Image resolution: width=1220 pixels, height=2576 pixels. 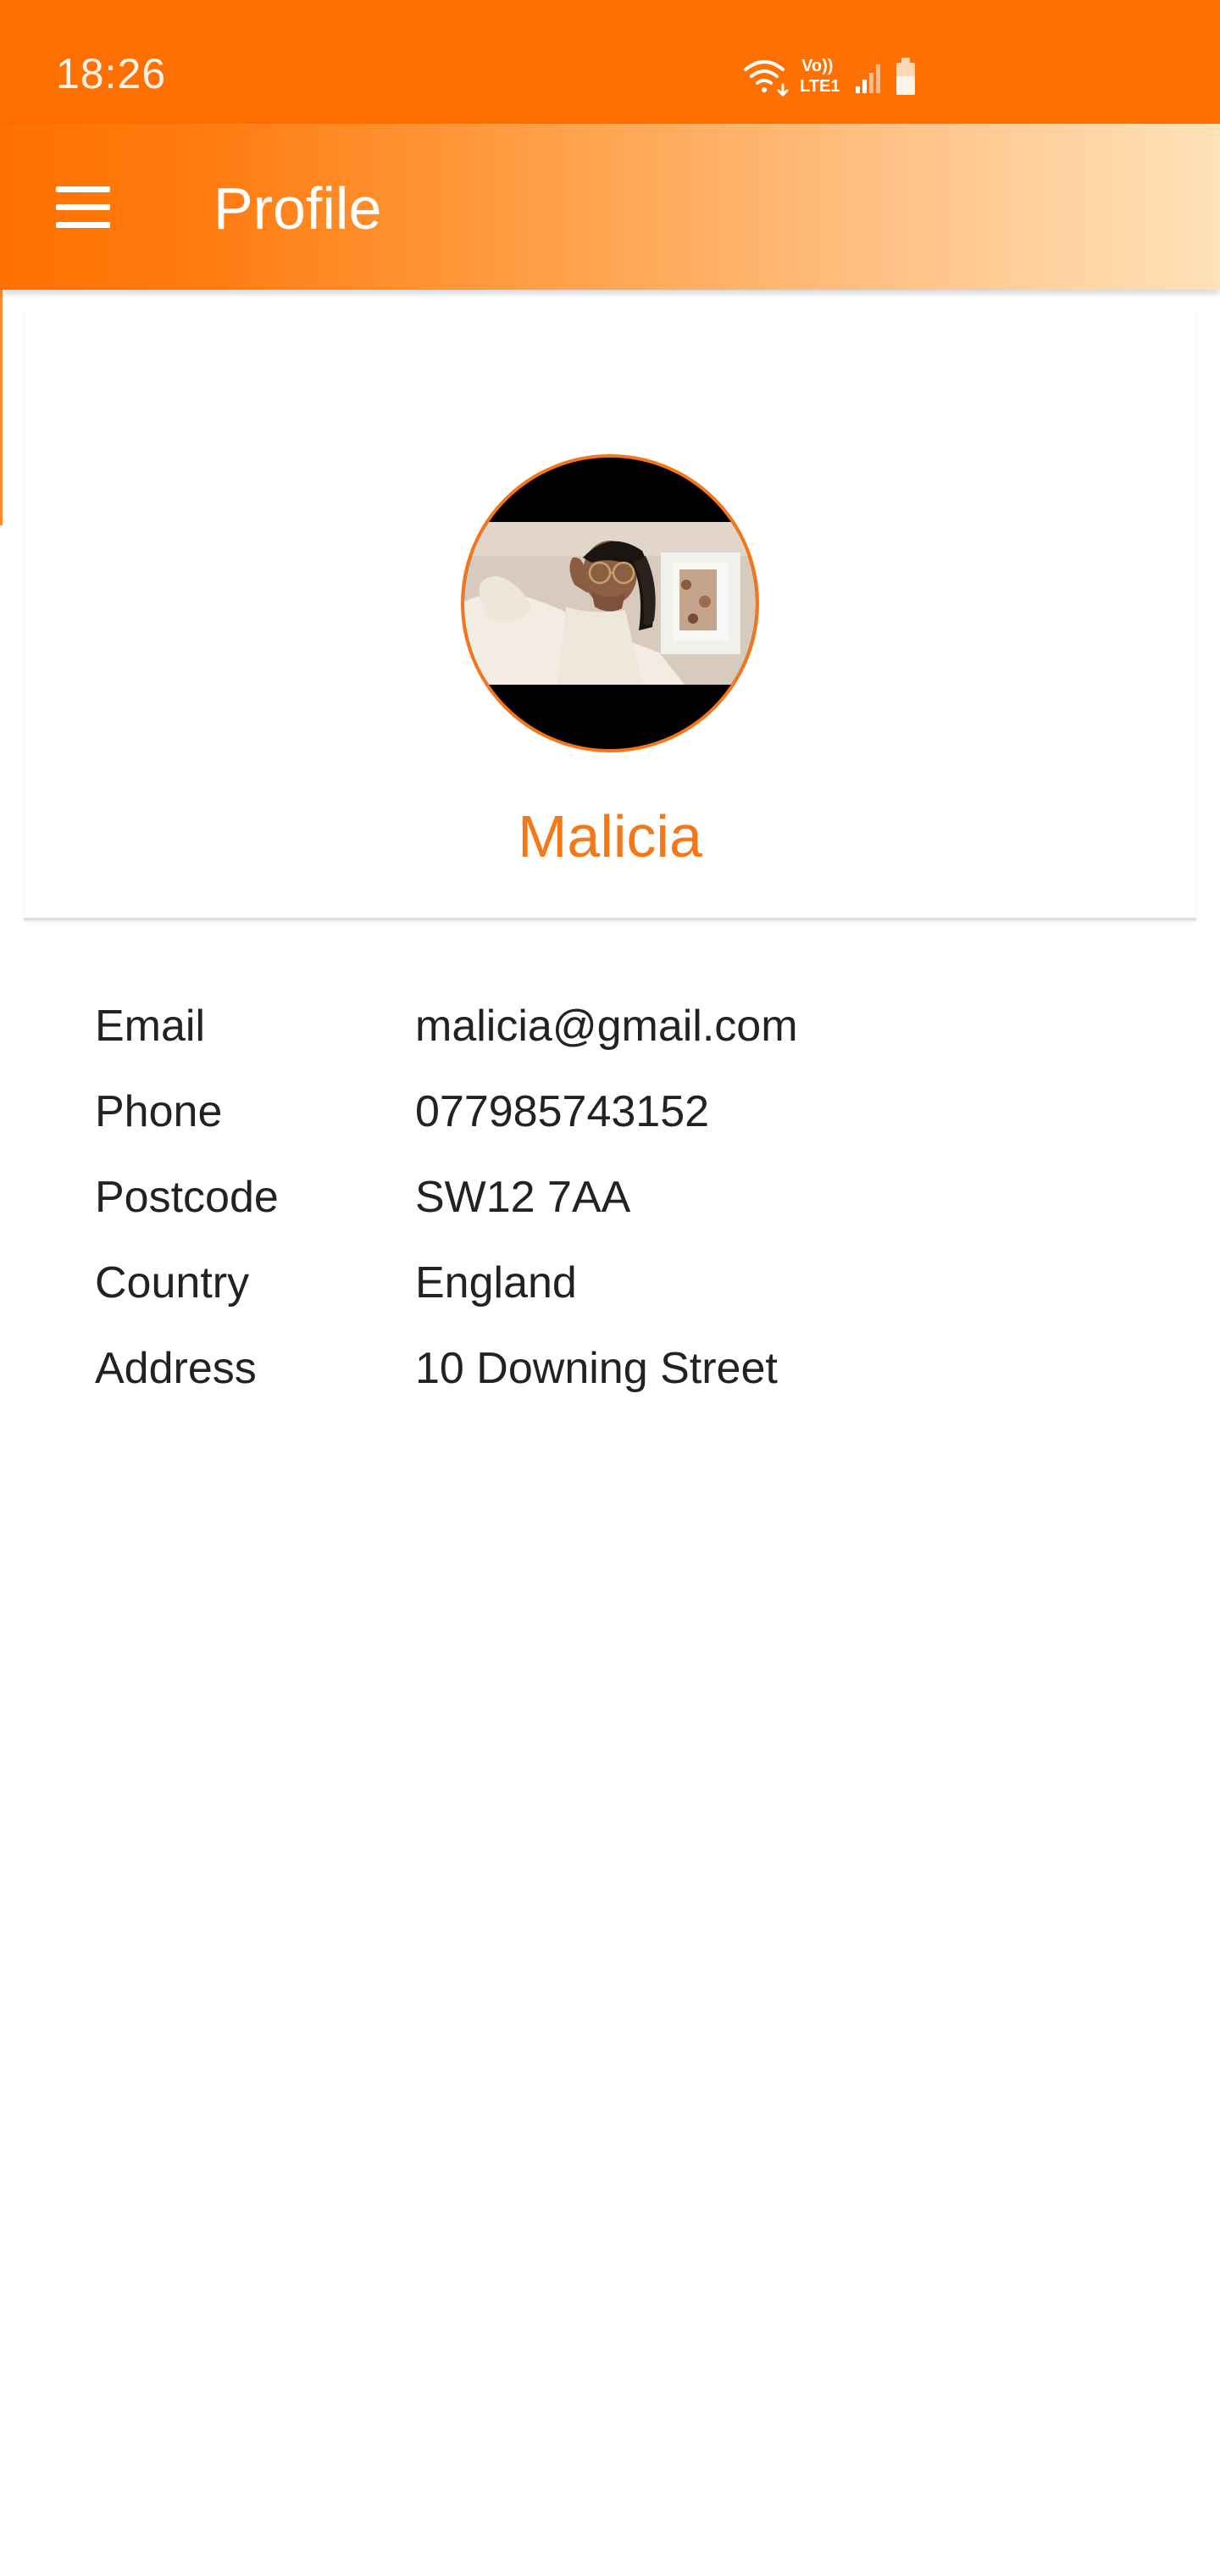 I want to click on phone-value: 077985743152, so click(x=562, y=1111).